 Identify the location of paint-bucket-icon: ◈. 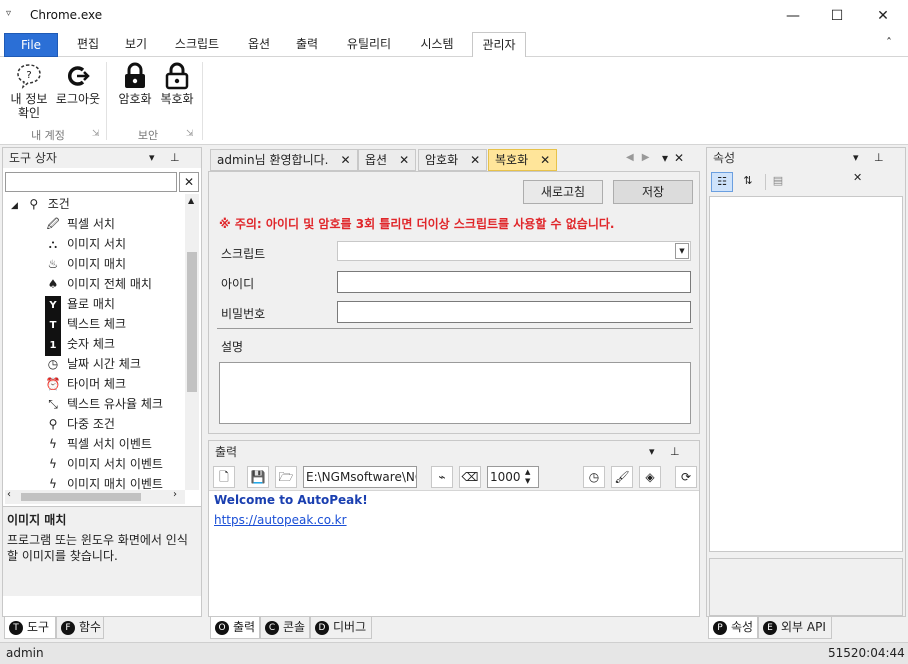
(650, 477).